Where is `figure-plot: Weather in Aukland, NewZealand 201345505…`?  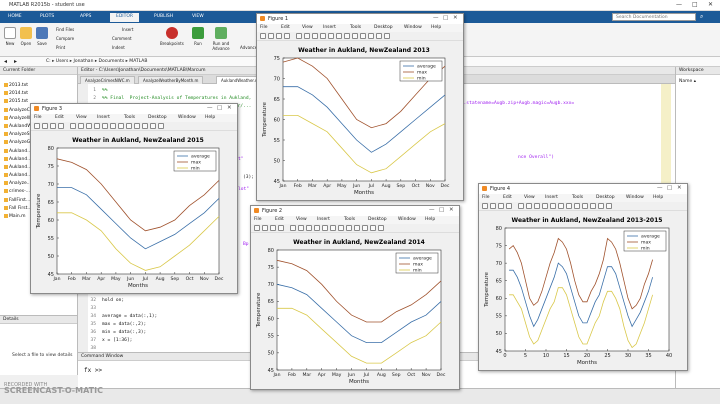
figure-plot: Weather in Aukland, NewZealand 201345505… is located at coordinates (359, 120).